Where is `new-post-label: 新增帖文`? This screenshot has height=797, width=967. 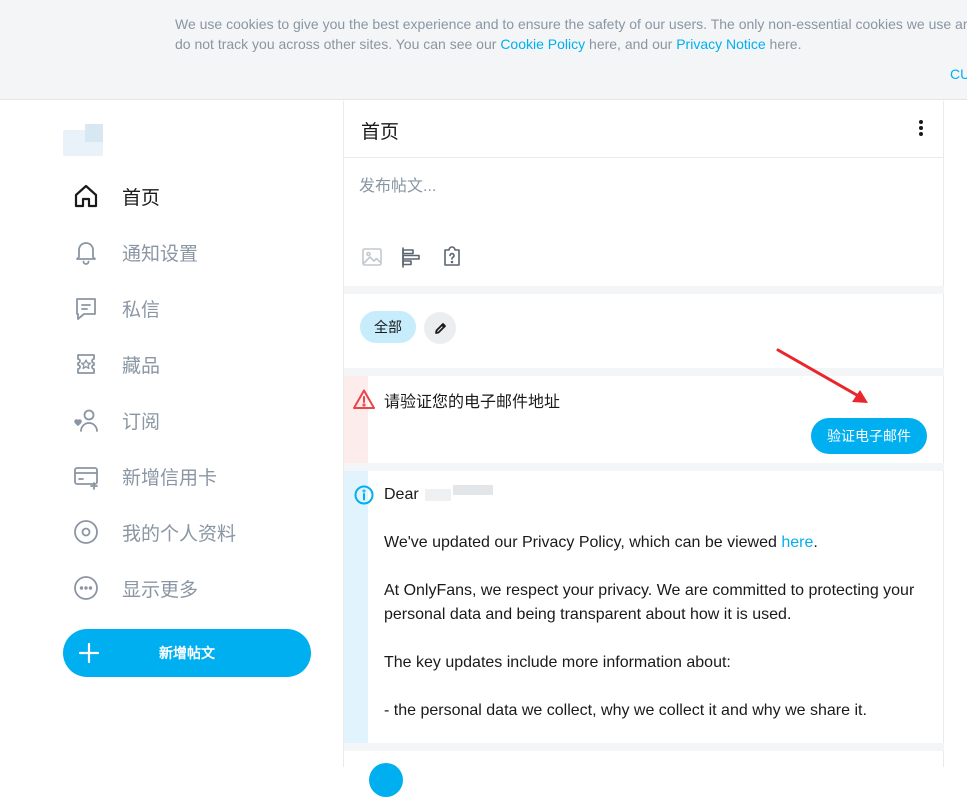
new-post-label: 新增帖文 is located at coordinates (187, 653).